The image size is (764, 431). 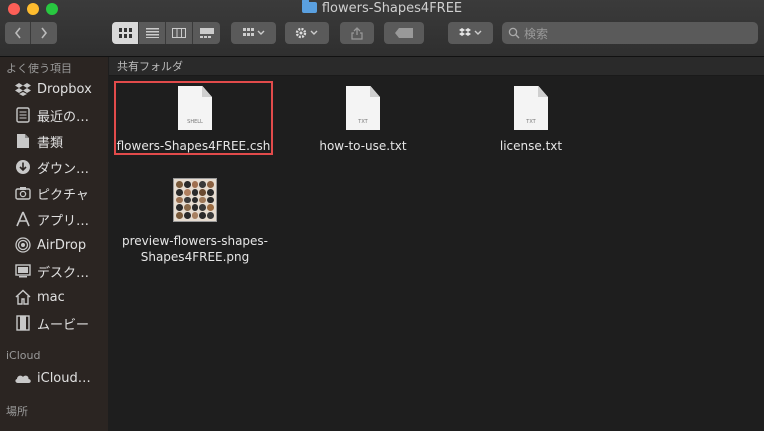 I want to click on sidebar-item-pictures: ピクチャ, so click(x=51, y=193).